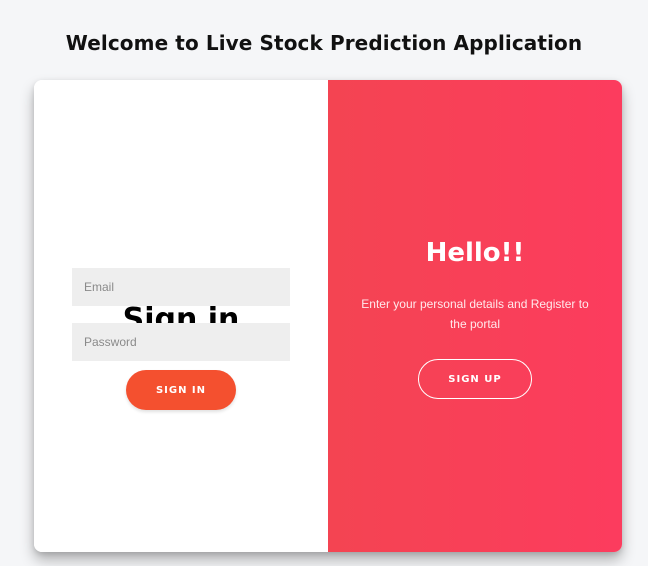 The image size is (648, 566). What do you see at coordinates (181, 390) in the screenshot?
I see `sign-in-button: SIGN IN` at bounding box center [181, 390].